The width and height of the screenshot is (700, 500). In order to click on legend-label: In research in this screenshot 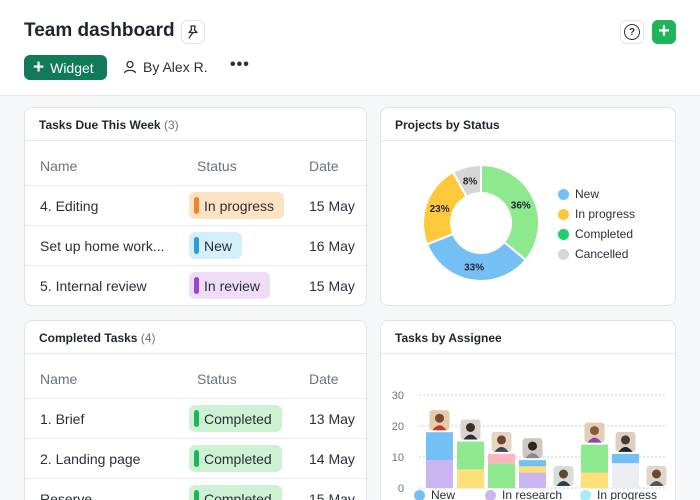, I will do `click(532, 494)`.